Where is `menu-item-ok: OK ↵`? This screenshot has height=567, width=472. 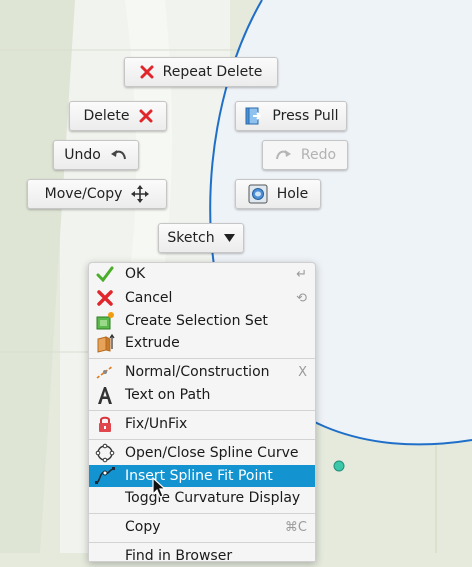 menu-item-ok: OK ↵ is located at coordinates (202, 274).